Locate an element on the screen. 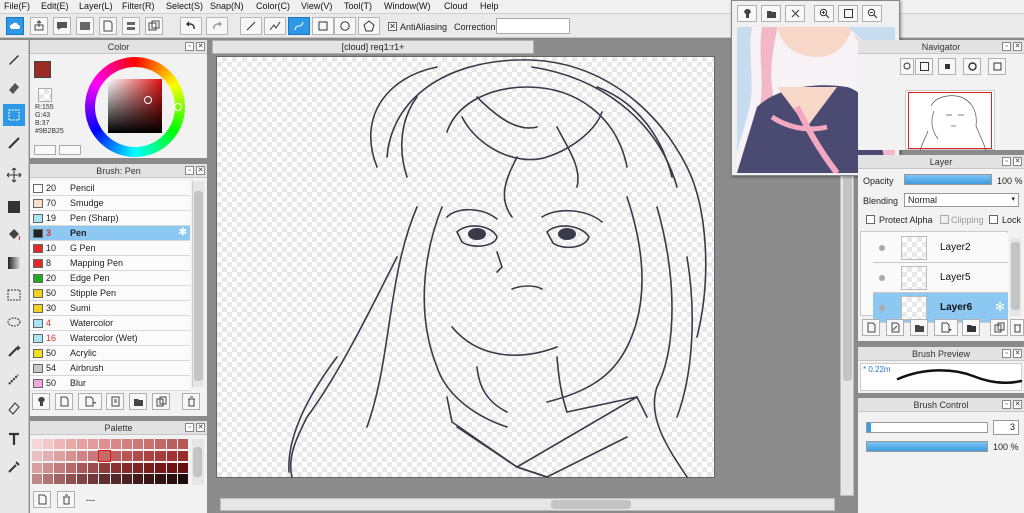  select-pen-icon is located at coordinates (14, 379).